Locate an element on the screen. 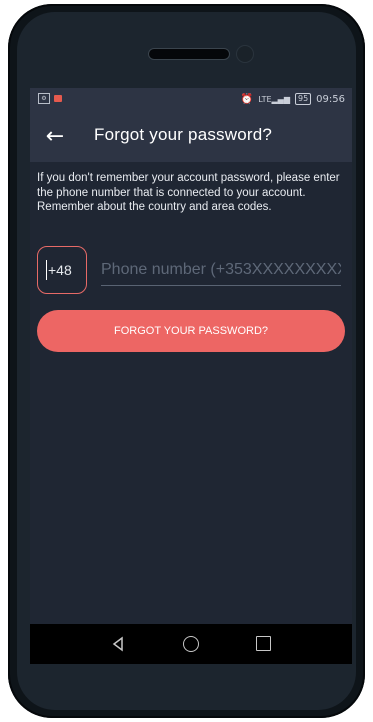  back-button: ← is located at coordinates (55, 137).